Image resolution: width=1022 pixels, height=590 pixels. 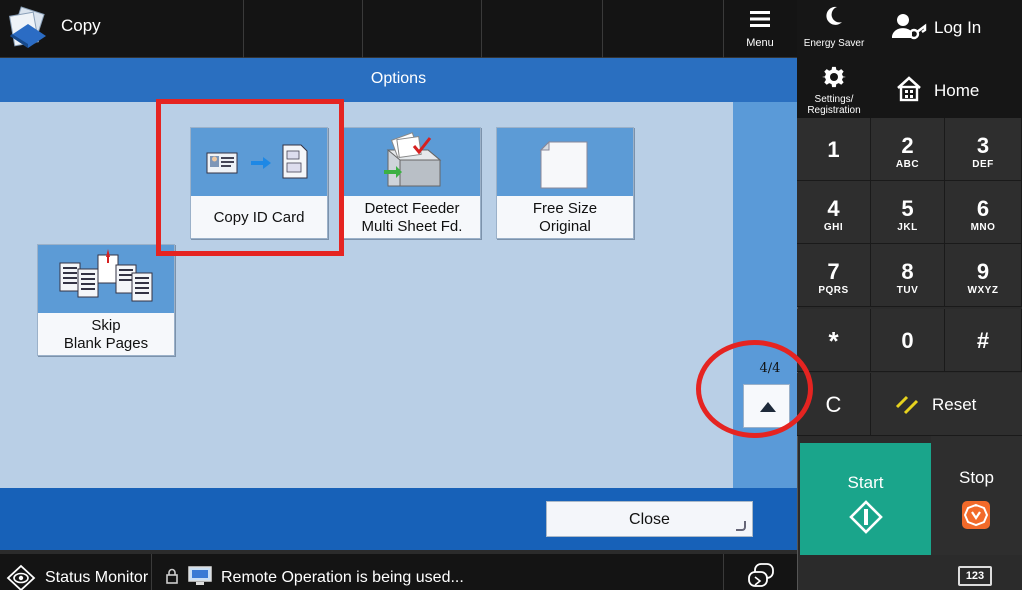 I want to click on key-5: 5 JKL, so click(x=908, y=212).